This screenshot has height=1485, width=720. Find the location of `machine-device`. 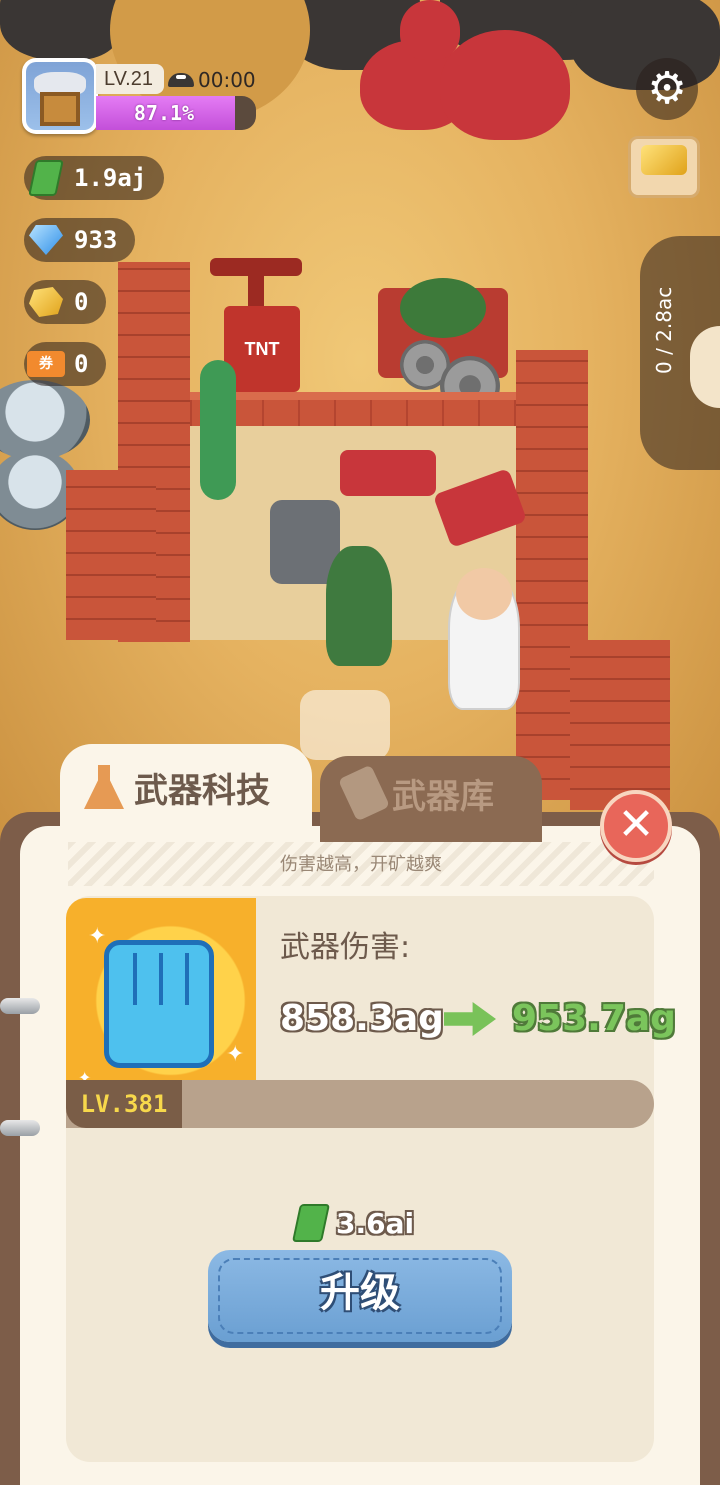

machine-device is located at coordinates (45, 420).